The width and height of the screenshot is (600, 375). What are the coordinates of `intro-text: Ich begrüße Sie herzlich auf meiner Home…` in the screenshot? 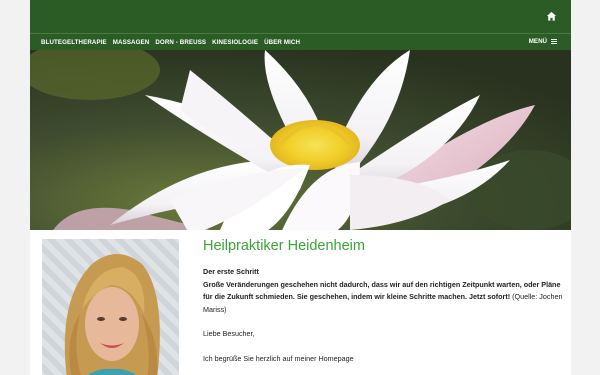 It's located at (278, 358).